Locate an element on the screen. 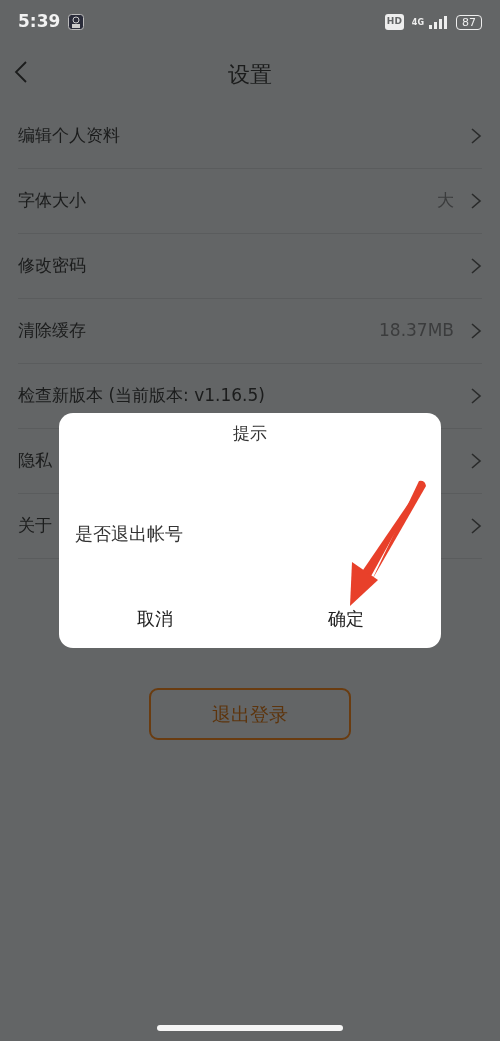 Image resolution: width=500 pixels, height=1041 pixels. network-type: 4G is located at coordinates (417, 23).